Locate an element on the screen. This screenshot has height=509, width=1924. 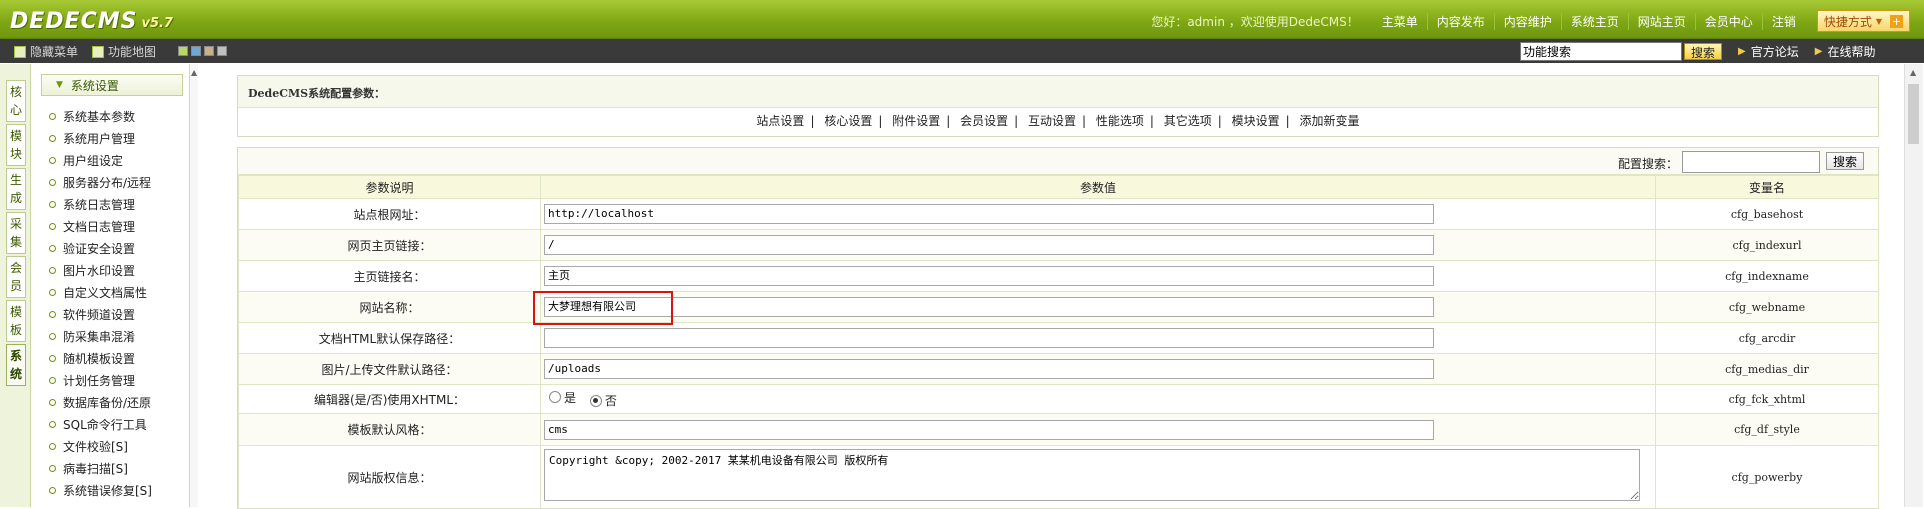
sidebar-item: SQL命令行工具 is located at coordinates (98, 424).